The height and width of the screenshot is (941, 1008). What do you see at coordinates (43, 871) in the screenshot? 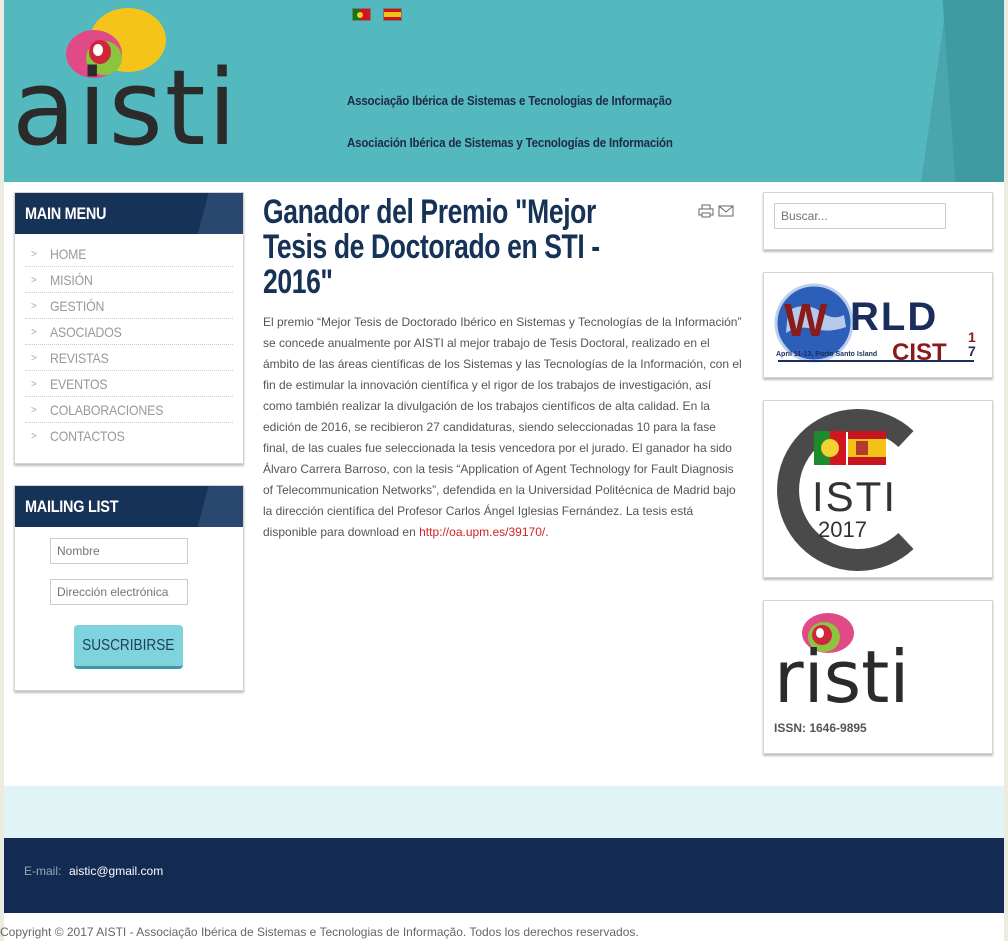
I see `footer-email-label: E-mail:` at bounding box center [43, 871].